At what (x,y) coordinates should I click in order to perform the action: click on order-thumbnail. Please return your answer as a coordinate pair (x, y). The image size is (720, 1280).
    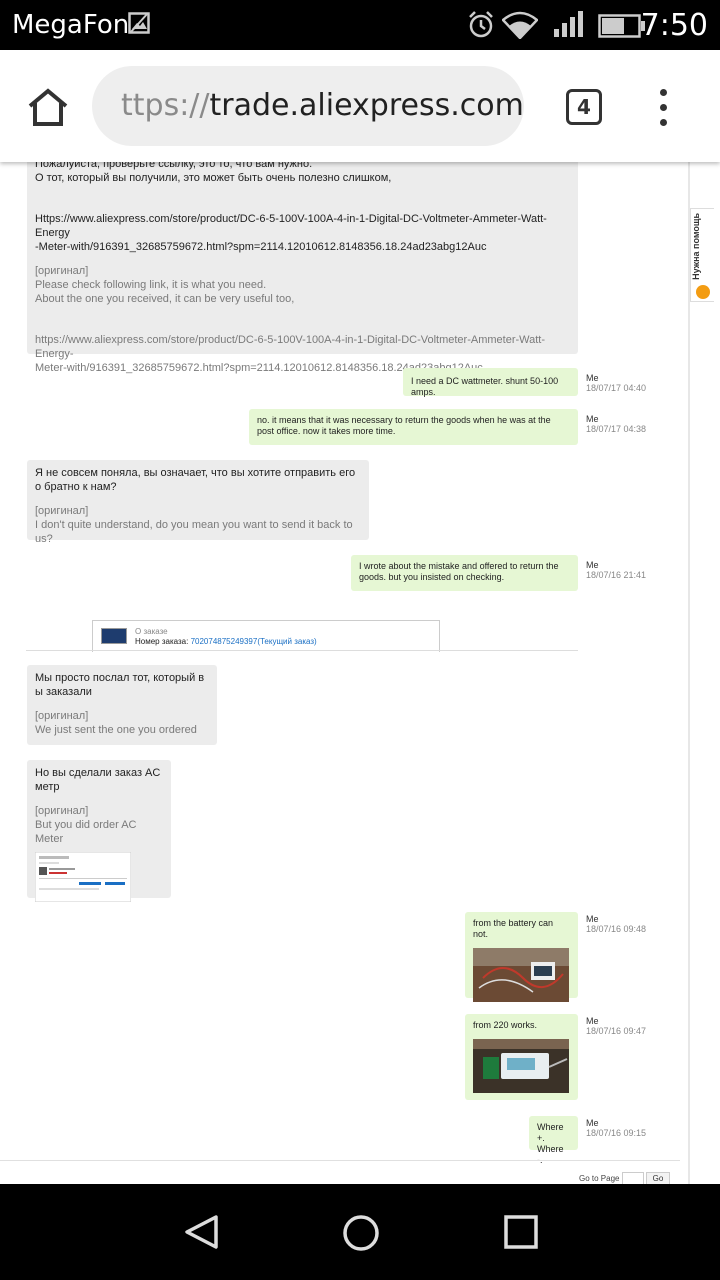
    Looking at the image, I should click on (114, 636).